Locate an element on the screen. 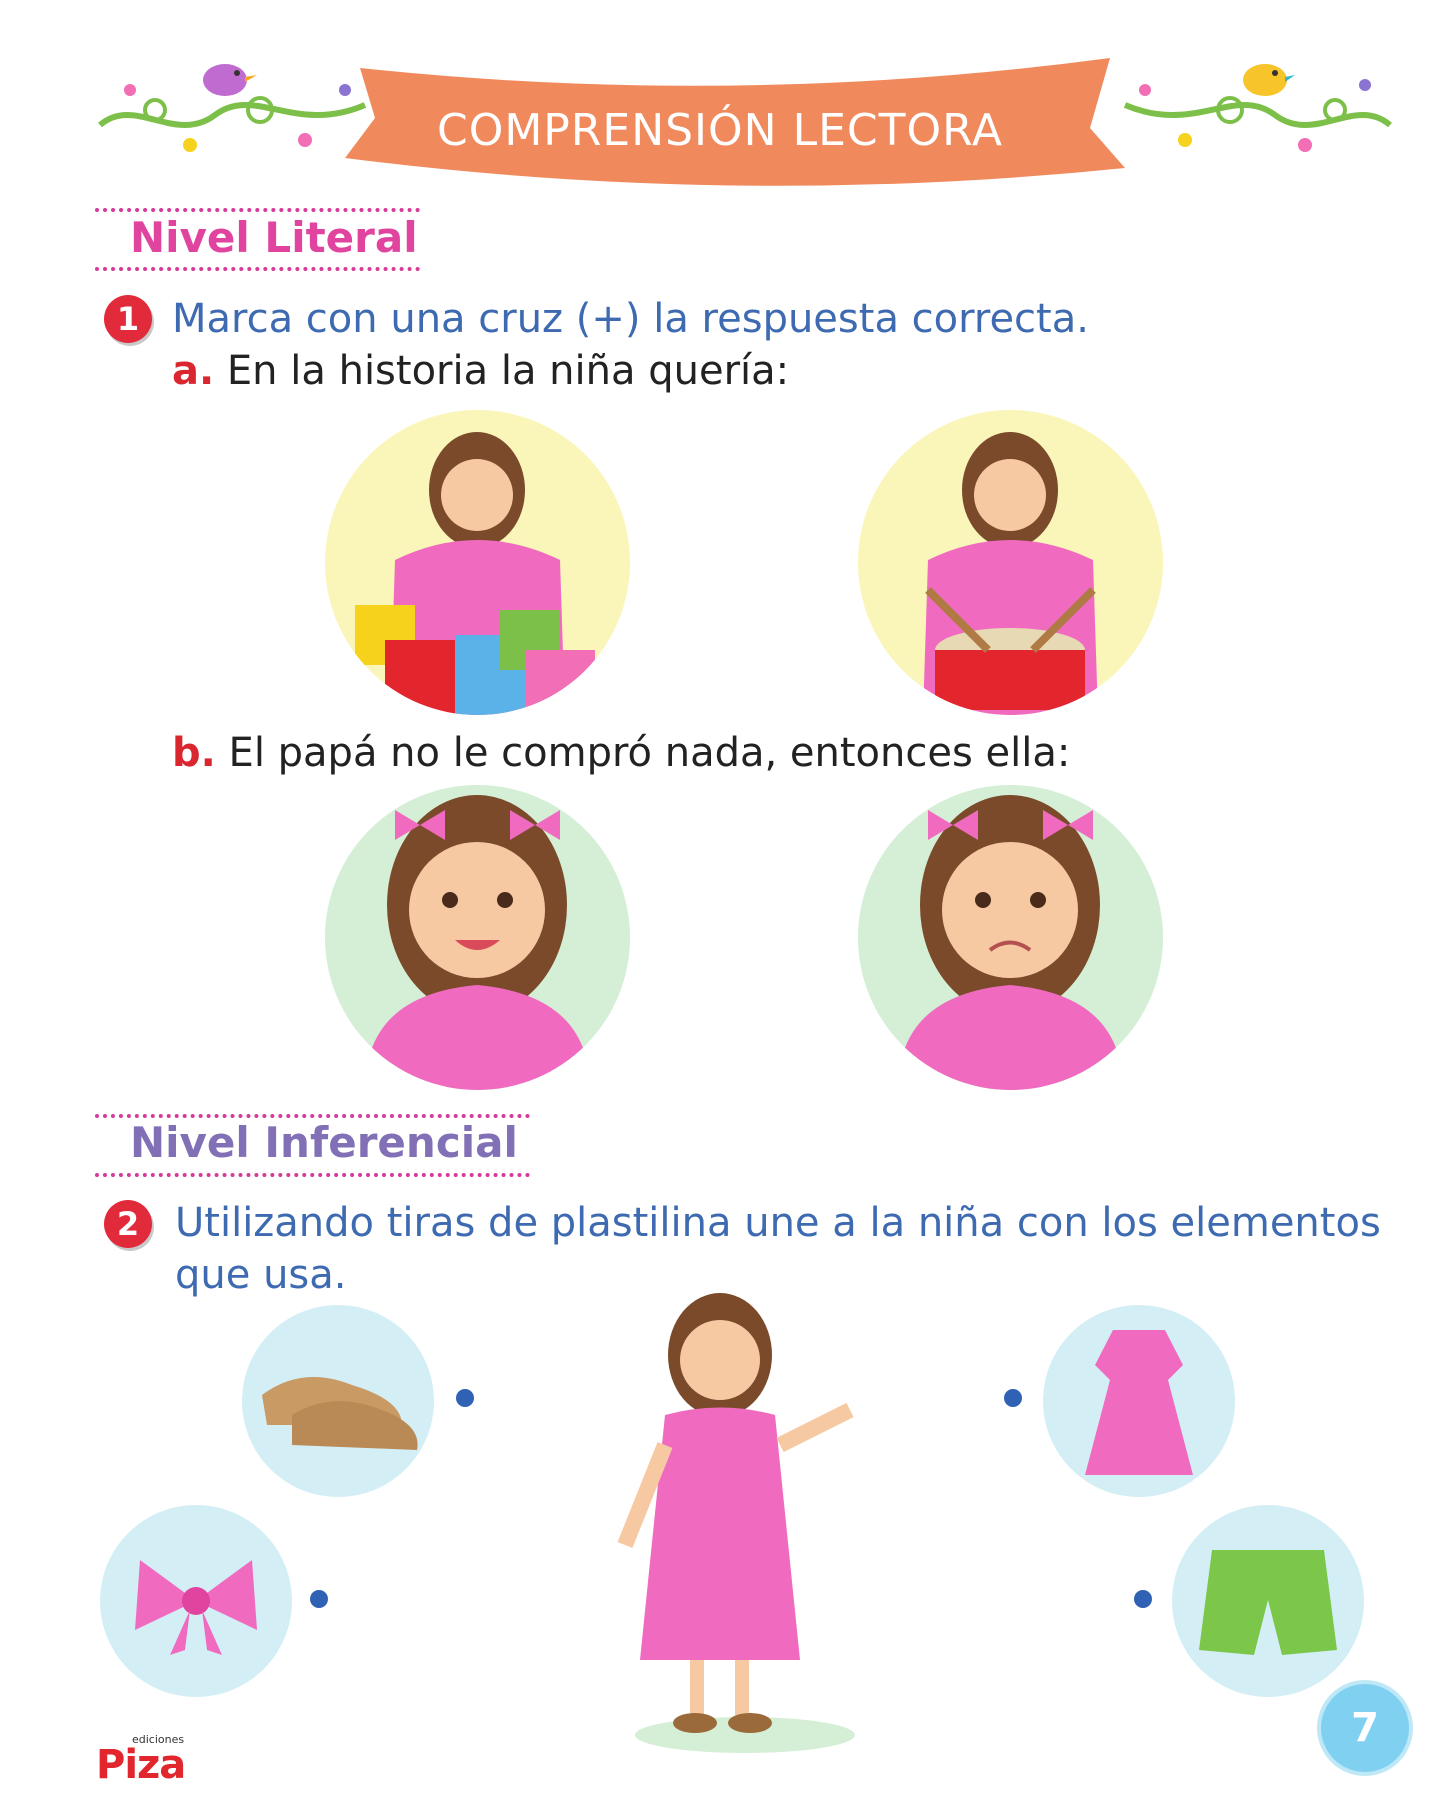  girl-with-drum-image is located at coordinates (1010, 562).